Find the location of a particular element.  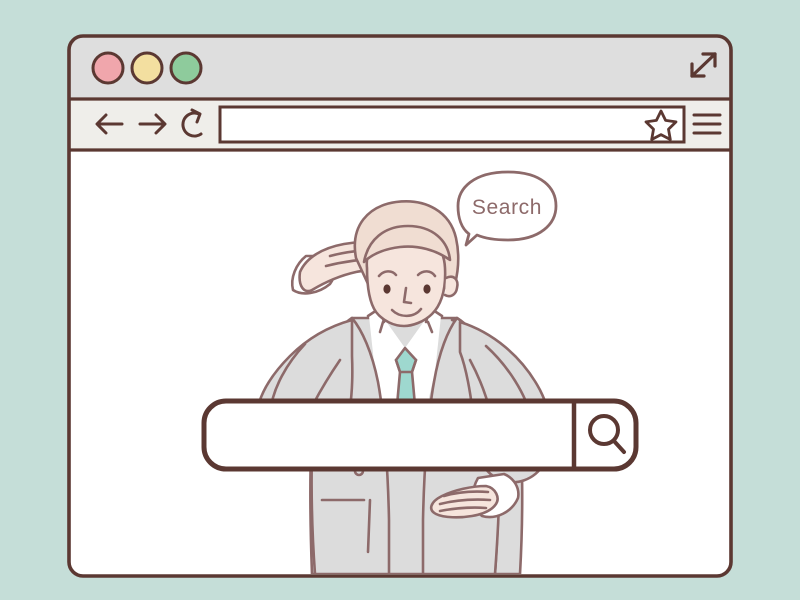

search-bar is located at coordinates (420, 435).